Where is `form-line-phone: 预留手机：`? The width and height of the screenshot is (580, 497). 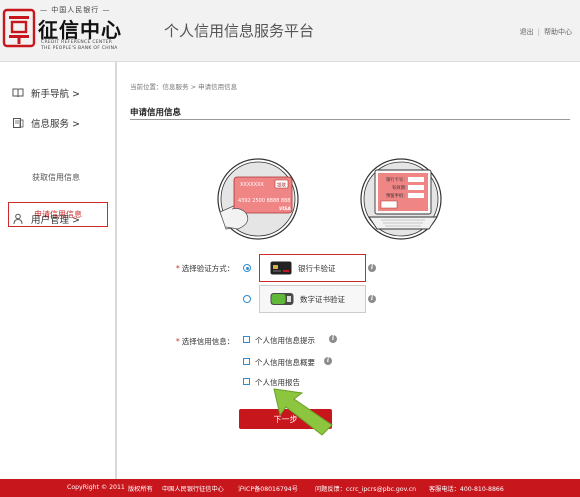 form-line-phone: 预留手机： is located at coordinates (396, 195).